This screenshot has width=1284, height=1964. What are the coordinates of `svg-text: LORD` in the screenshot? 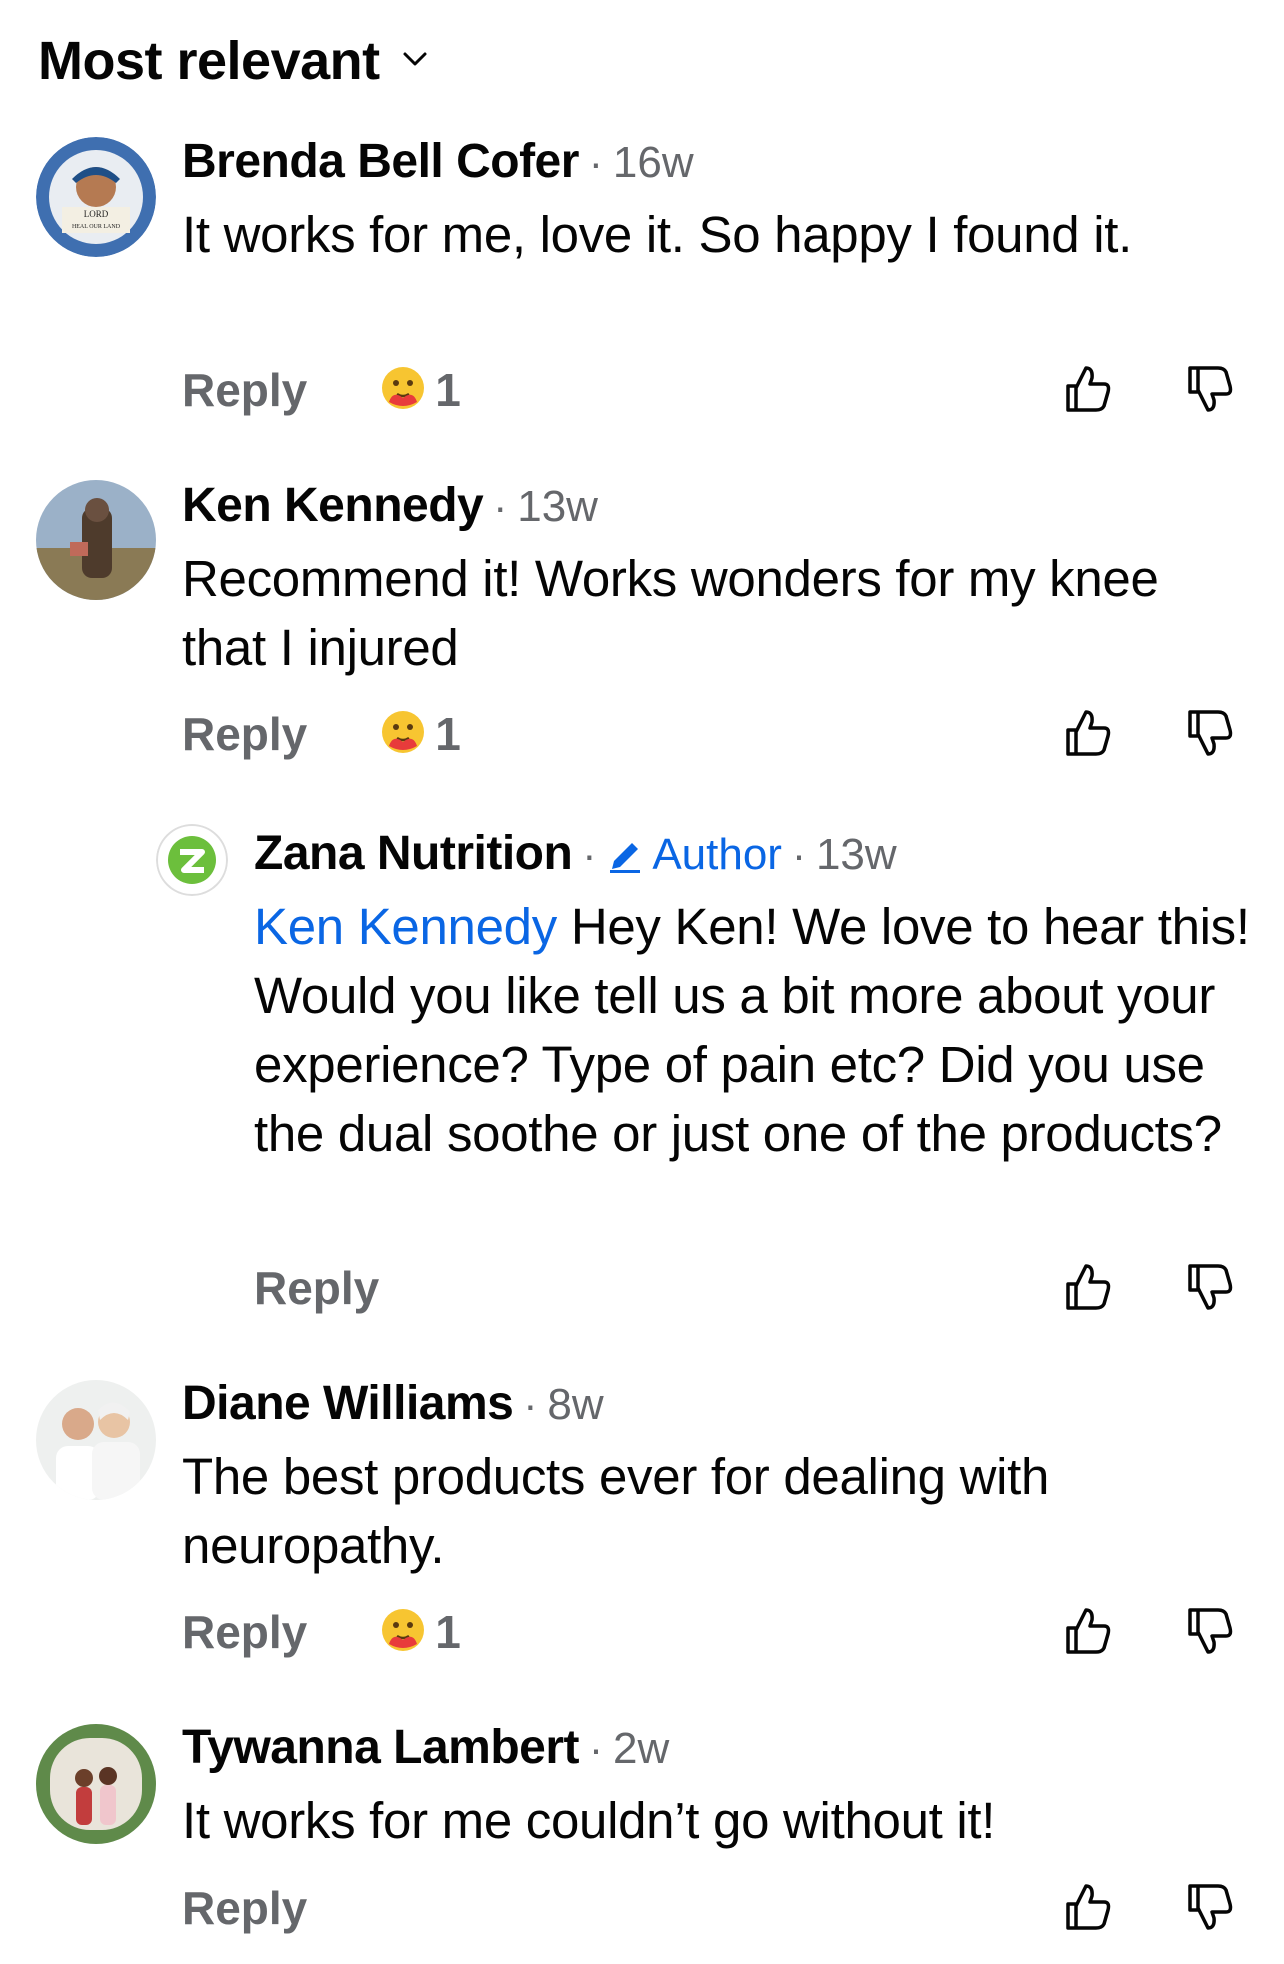 It's located at (96, 214).